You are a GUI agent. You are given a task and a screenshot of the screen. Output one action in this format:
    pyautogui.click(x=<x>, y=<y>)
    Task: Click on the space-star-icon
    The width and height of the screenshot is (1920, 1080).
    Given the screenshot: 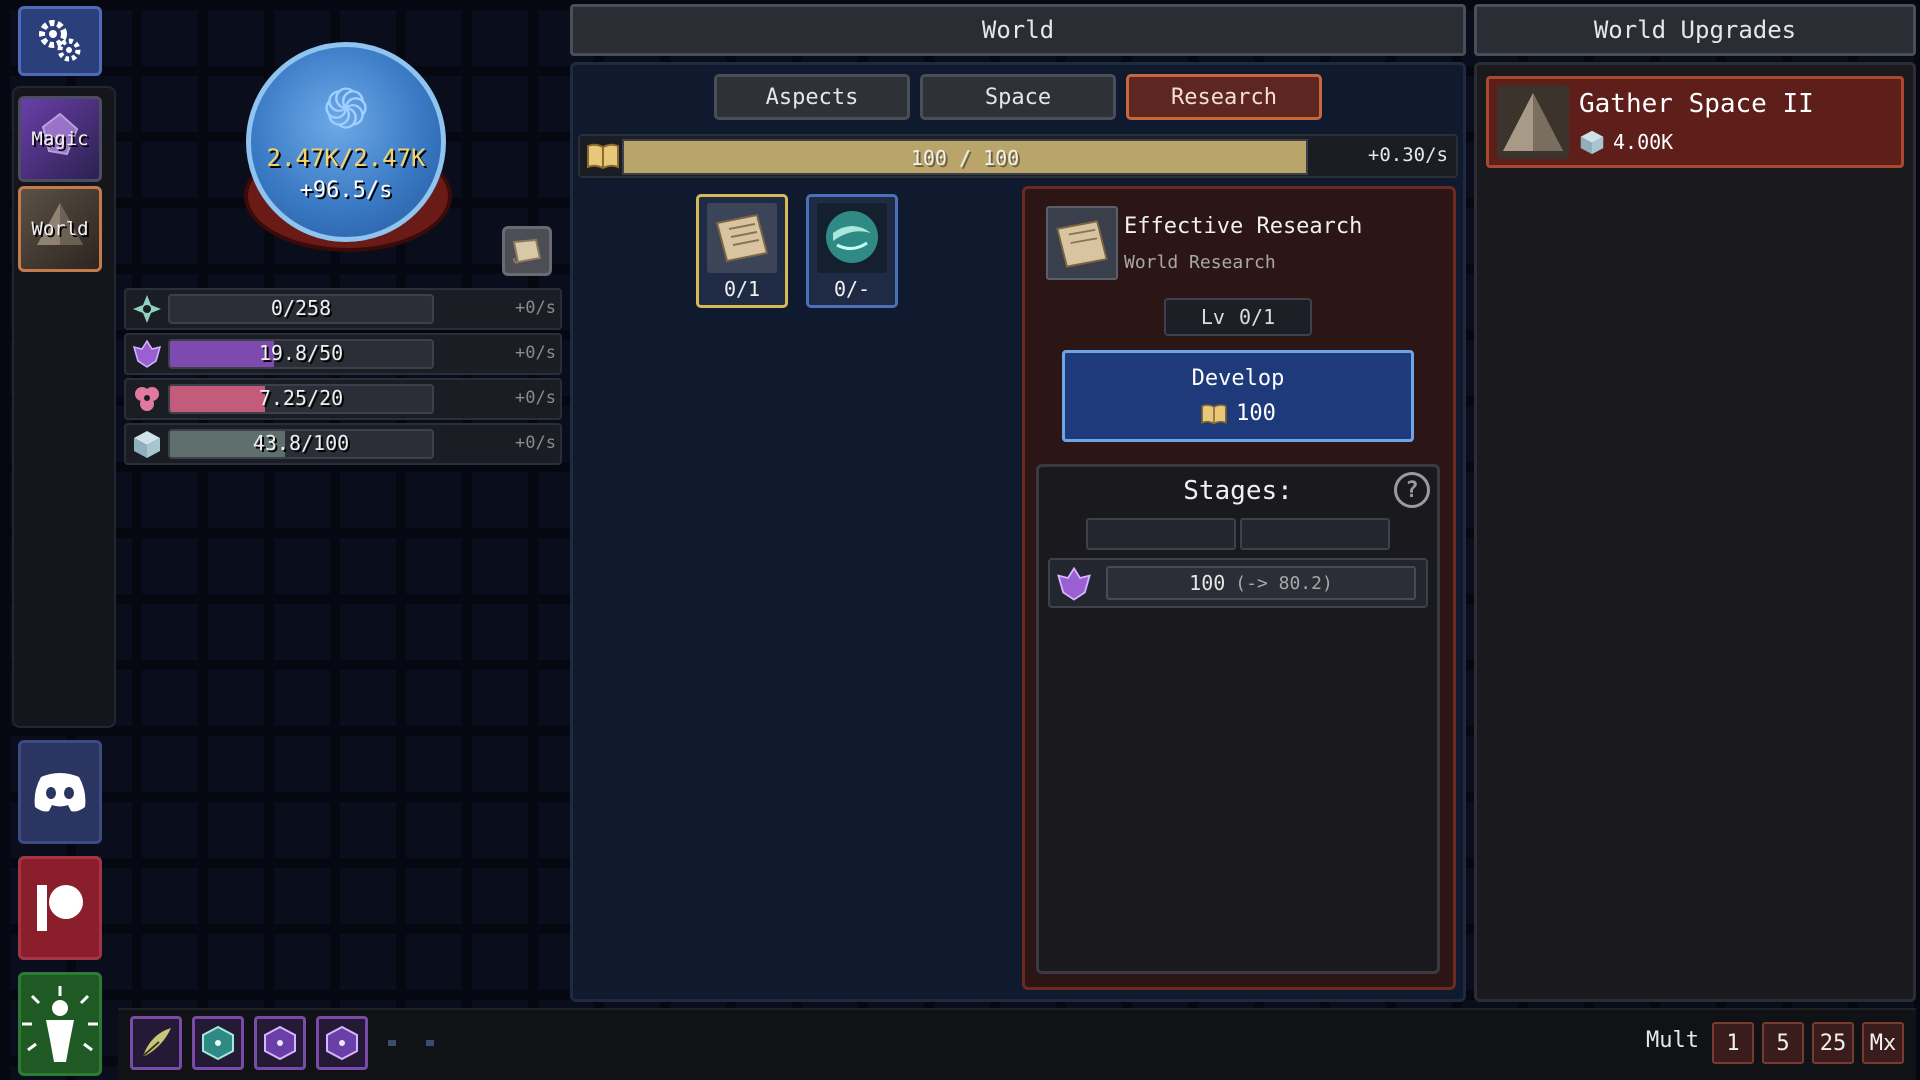 What is the action you would take?
    pyautogui.click(x=147, y=309)
    